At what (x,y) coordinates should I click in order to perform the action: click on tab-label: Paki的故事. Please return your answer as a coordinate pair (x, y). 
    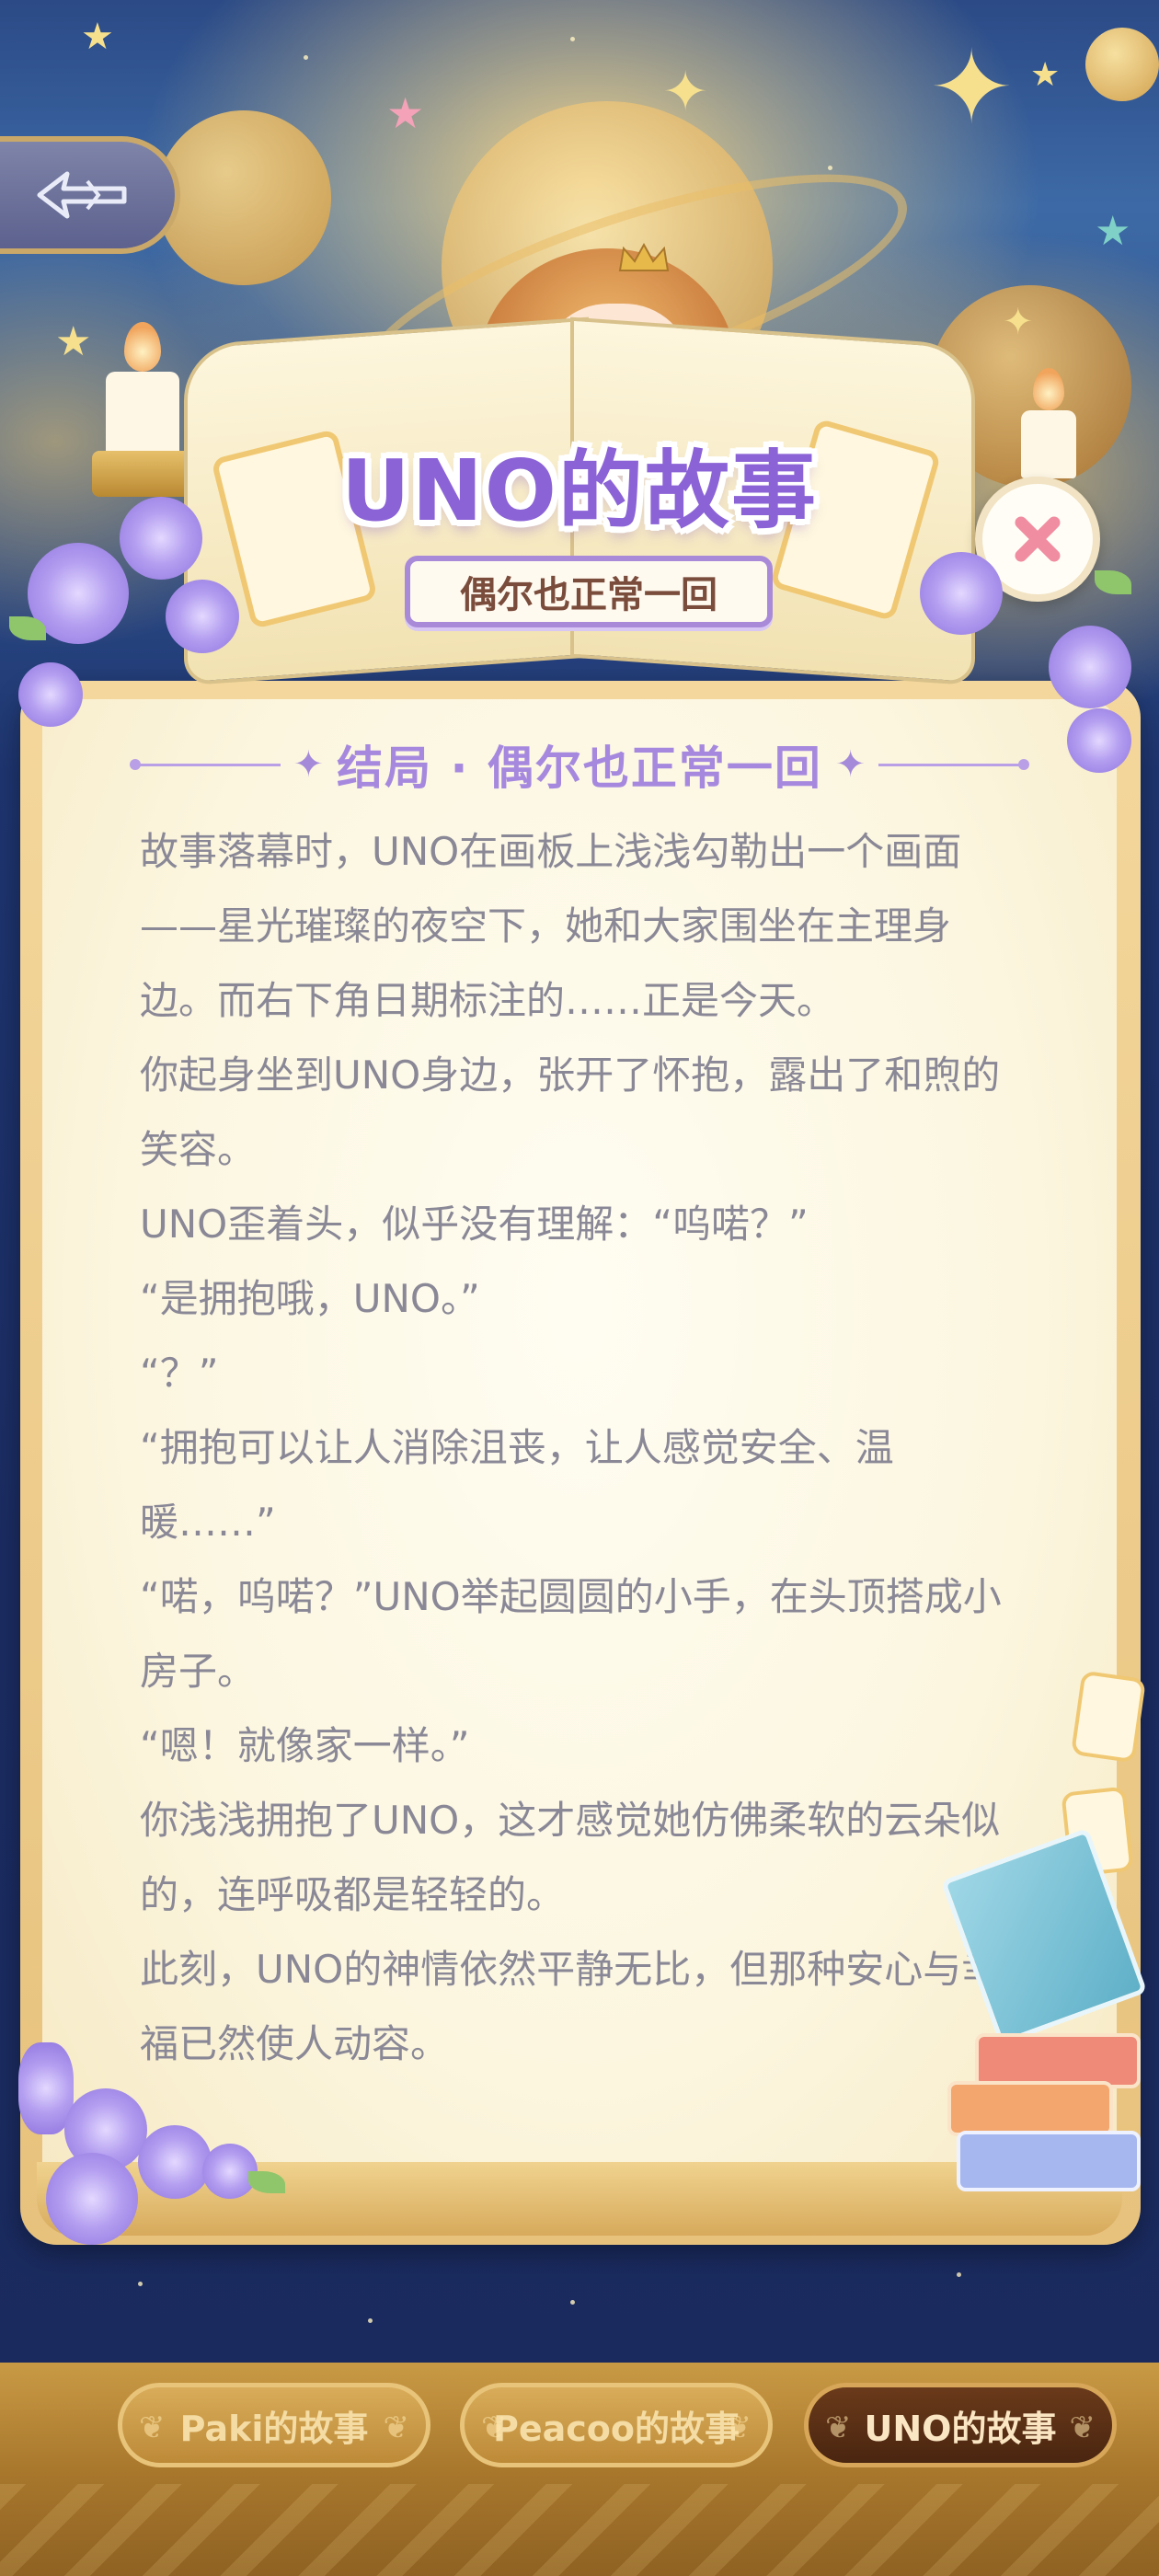
    Looking at the image, I should click on (274, 2428).